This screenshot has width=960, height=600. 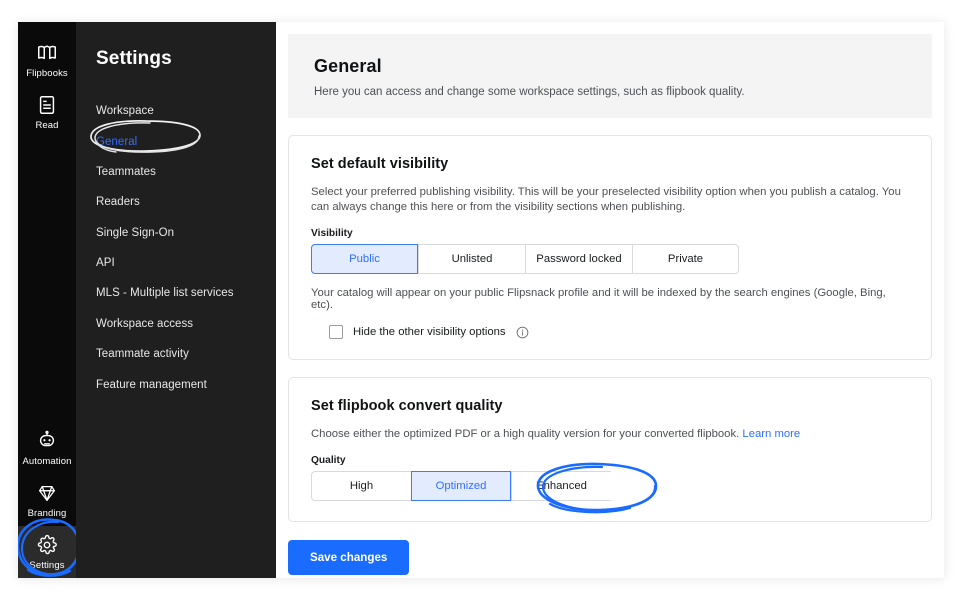 I want to click on page-title: General, so click(x=348, y=66).